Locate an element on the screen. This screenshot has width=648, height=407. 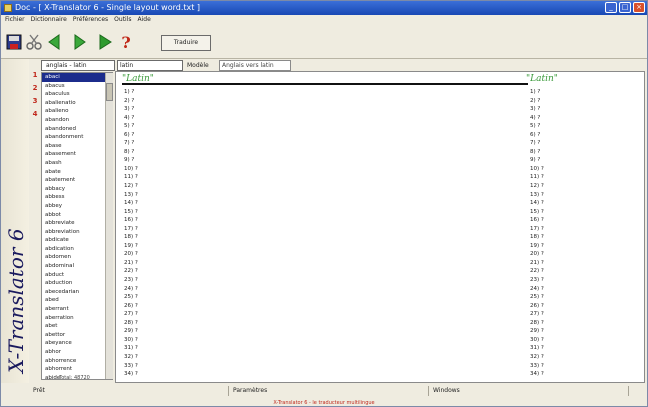
list-item: abdomen is located at coordinates (77, 257).